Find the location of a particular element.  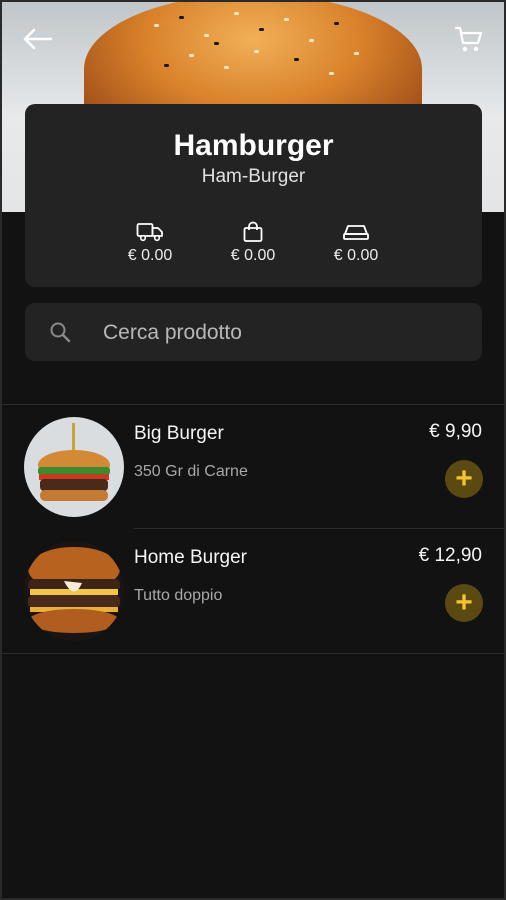

page-title: Hamburger is located at coordinates (253, 145).